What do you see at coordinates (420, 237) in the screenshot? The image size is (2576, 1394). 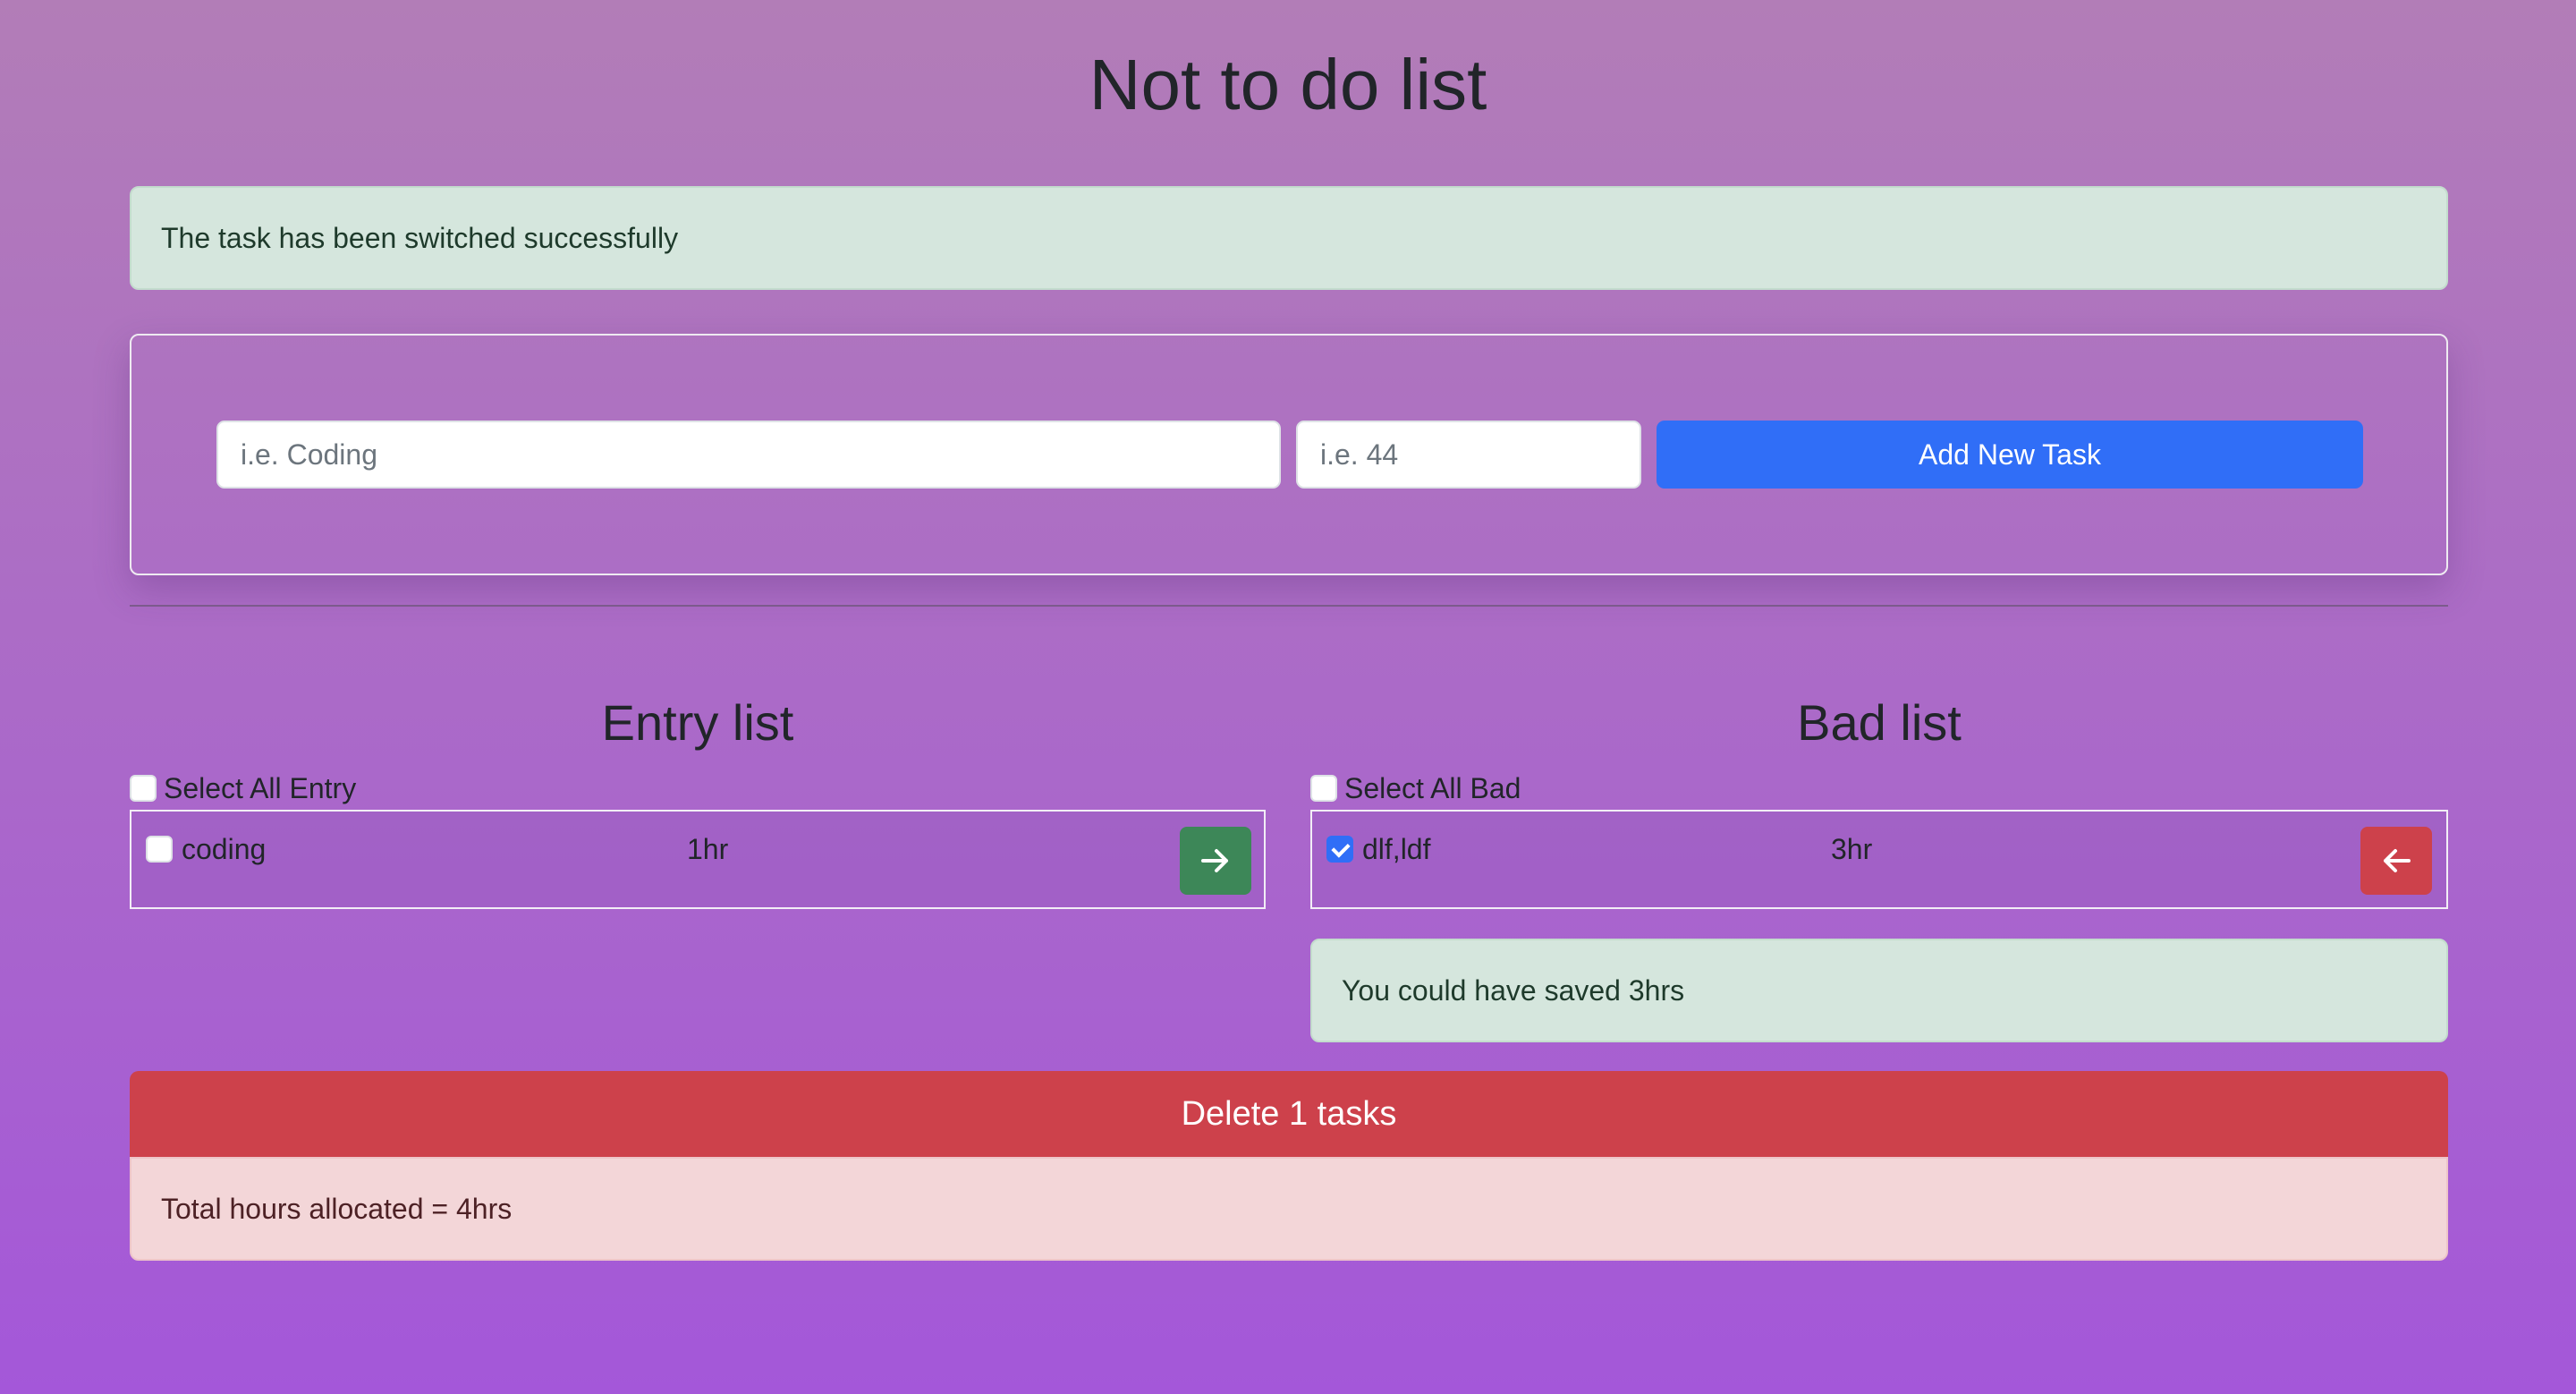 I see `status-message: The task has been switched successfully` at bounding box center [420, 237].